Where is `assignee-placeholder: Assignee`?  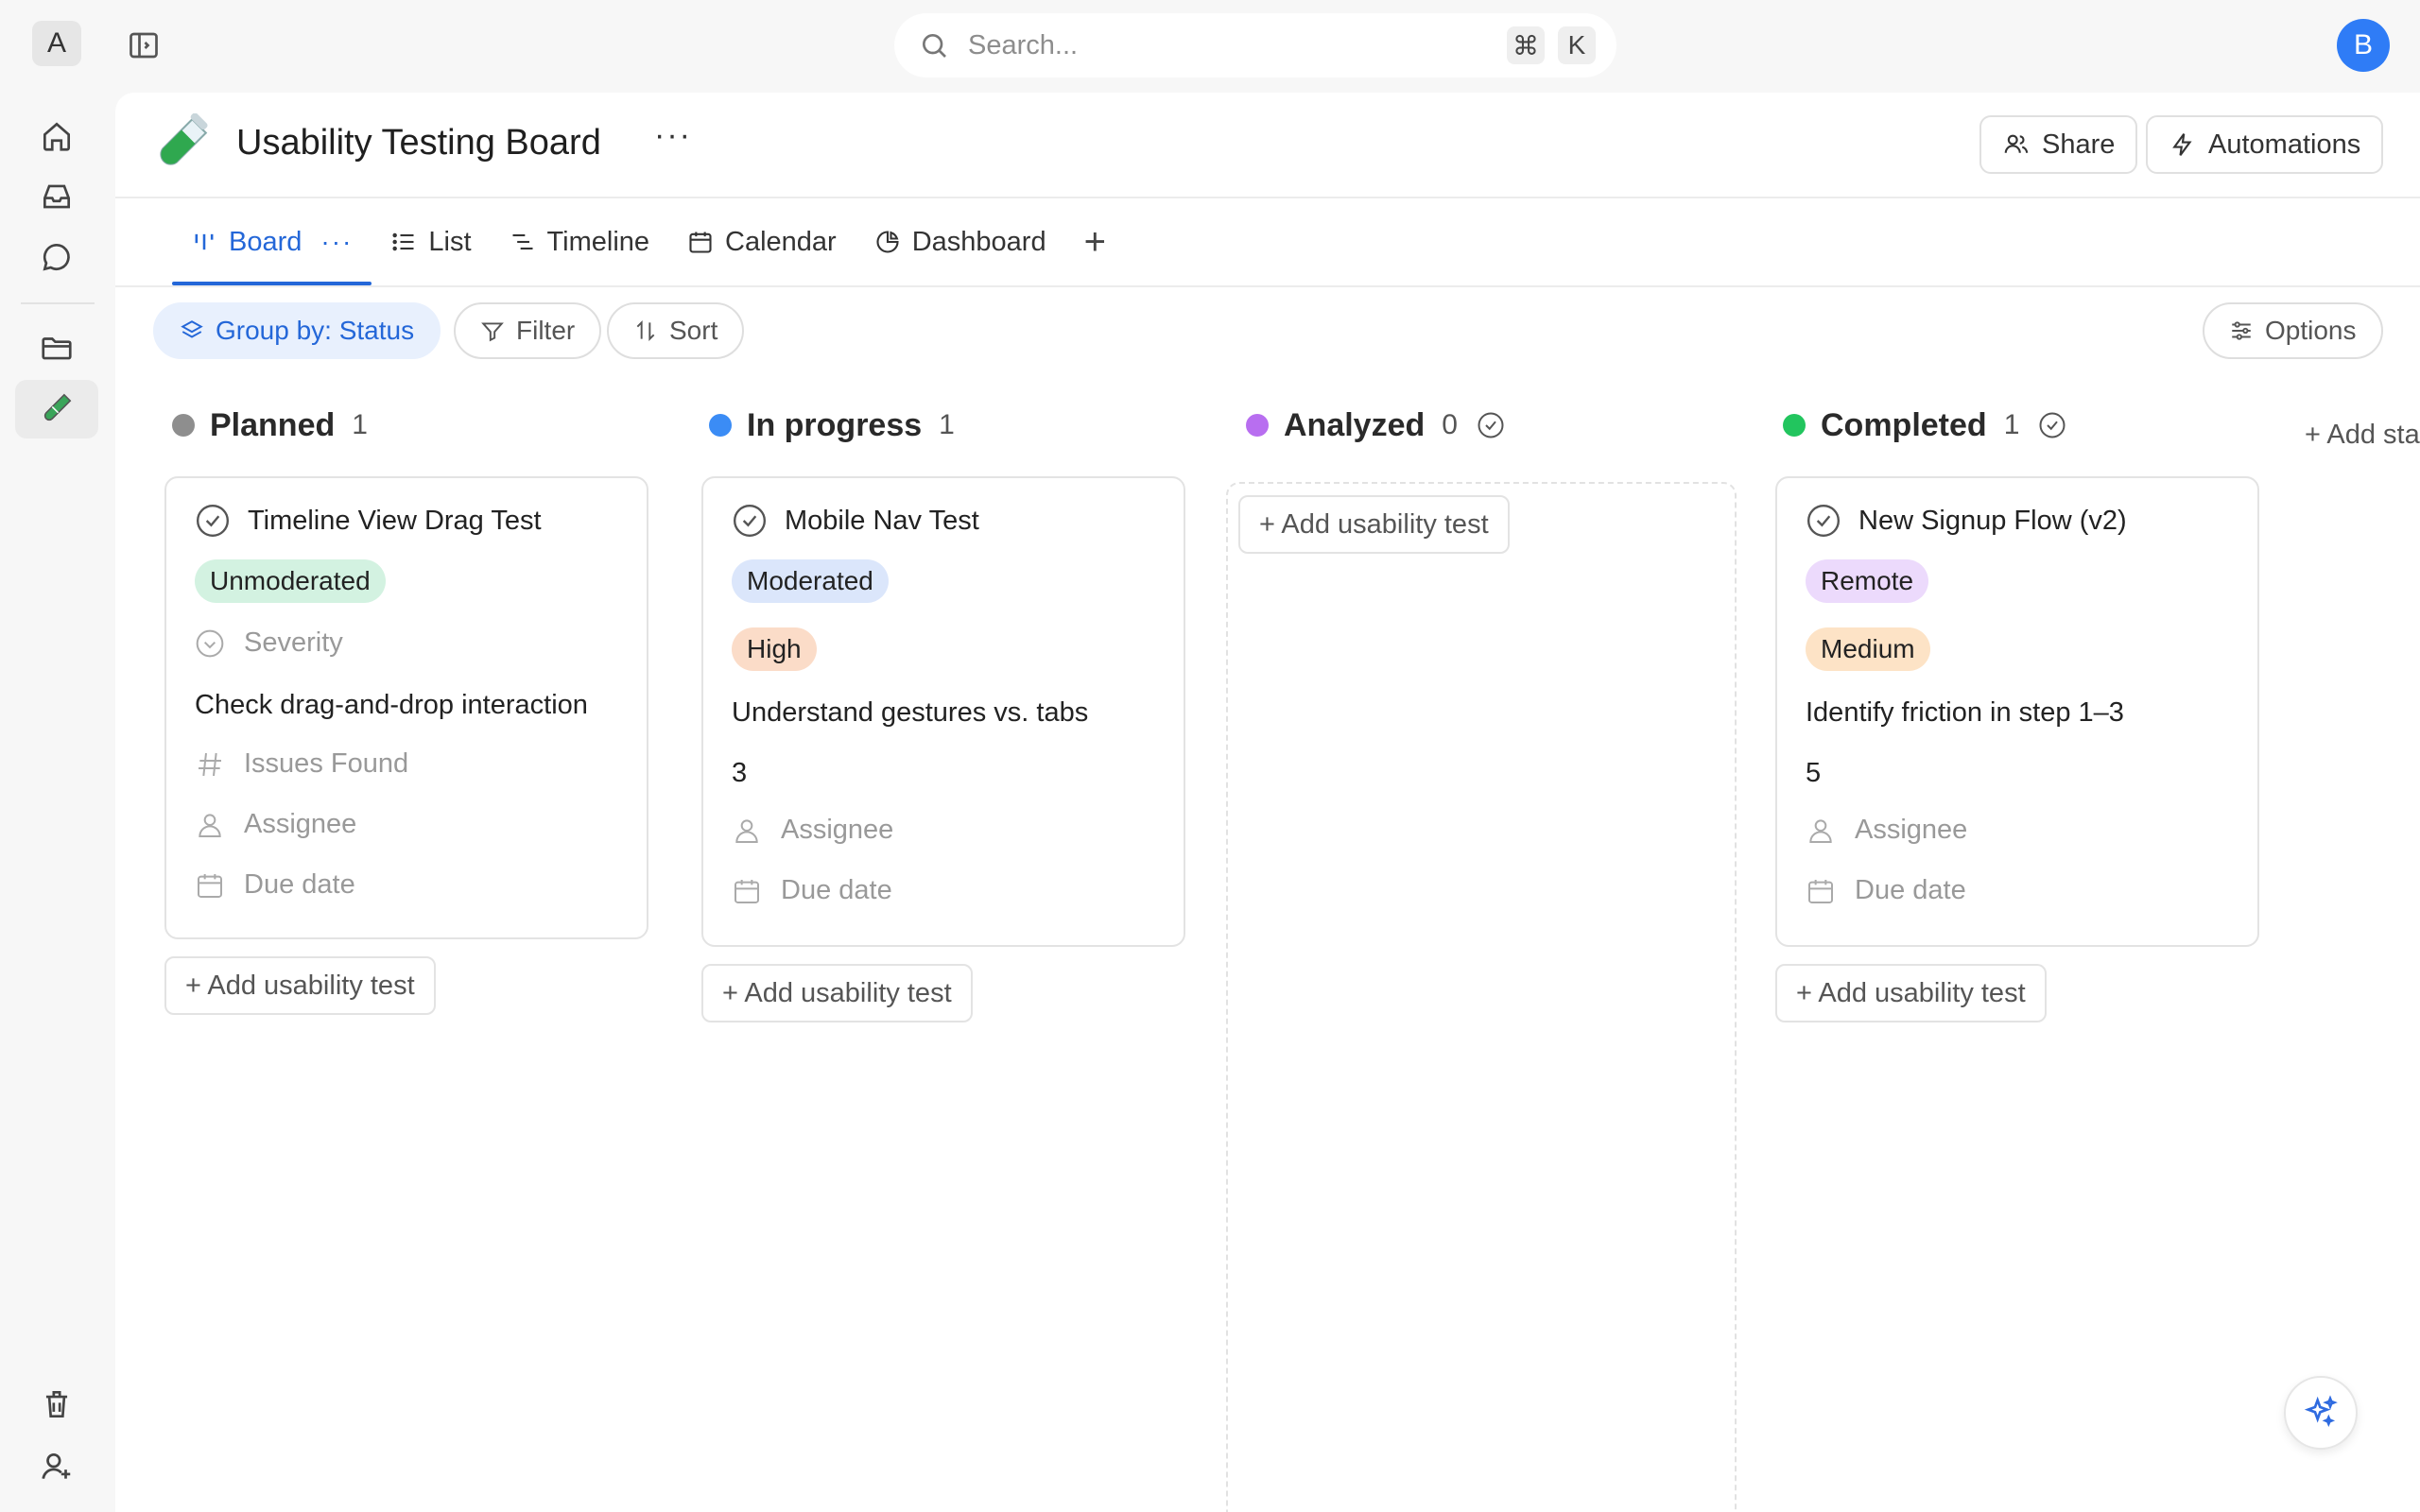
assignee-placeholder: Assignee is located at coordinates (300, 824).